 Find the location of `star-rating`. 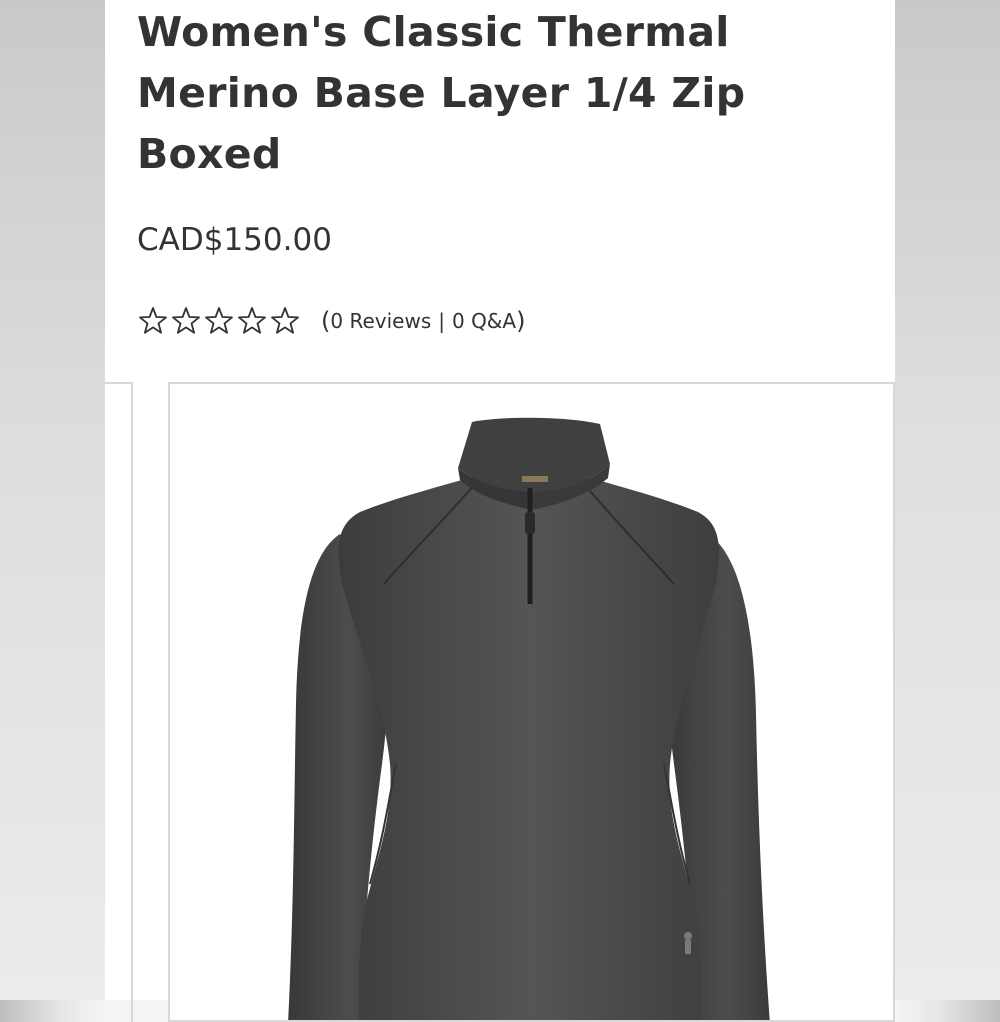

star-rating is located at coordinates (219, 321).